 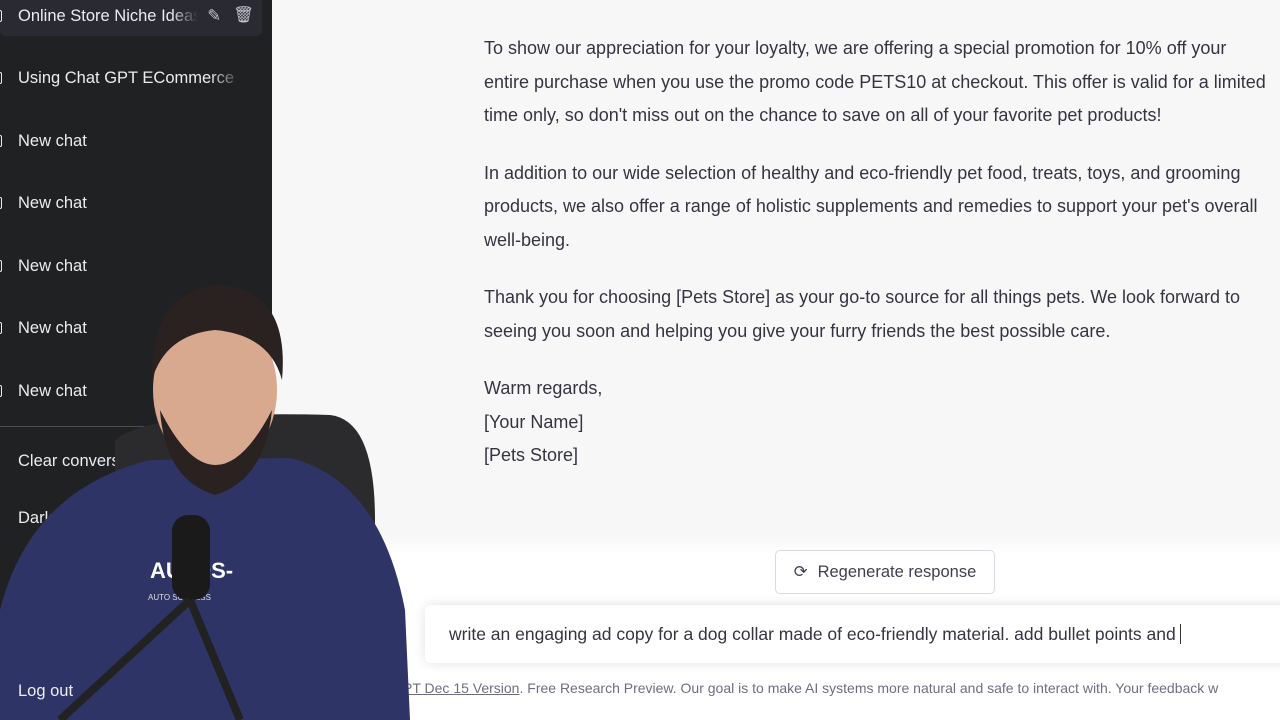 I want to click on chat-item-online-store: Online Store Niche Ideas ✎ 🗑, so click(x=131, y=18).